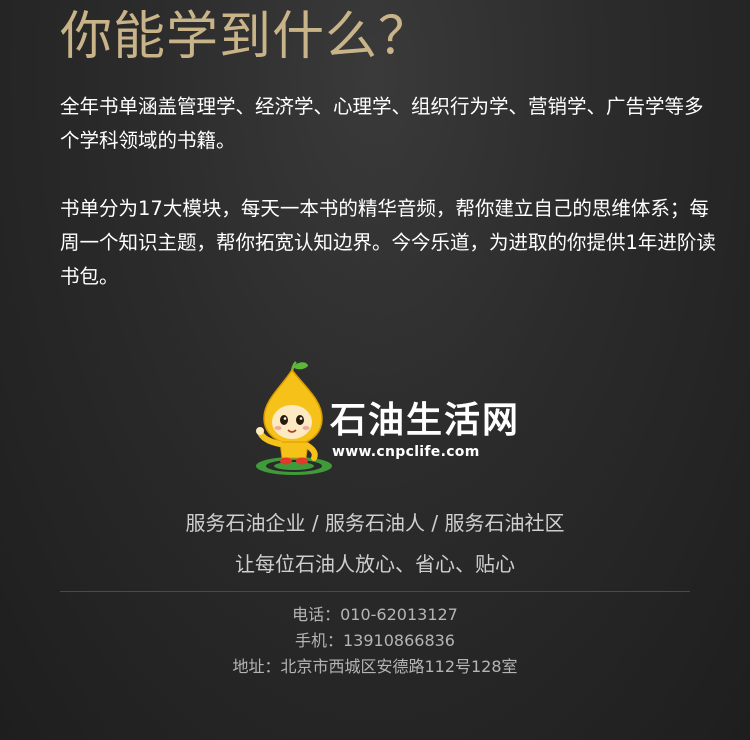 The height and width of the screenshot is (740, 750). Describe the element at coordinates (375, 523) in the screenshot. I see `slogan-line: 服务石油企业 / 服务石油人 / 服务石油社区` at that location.